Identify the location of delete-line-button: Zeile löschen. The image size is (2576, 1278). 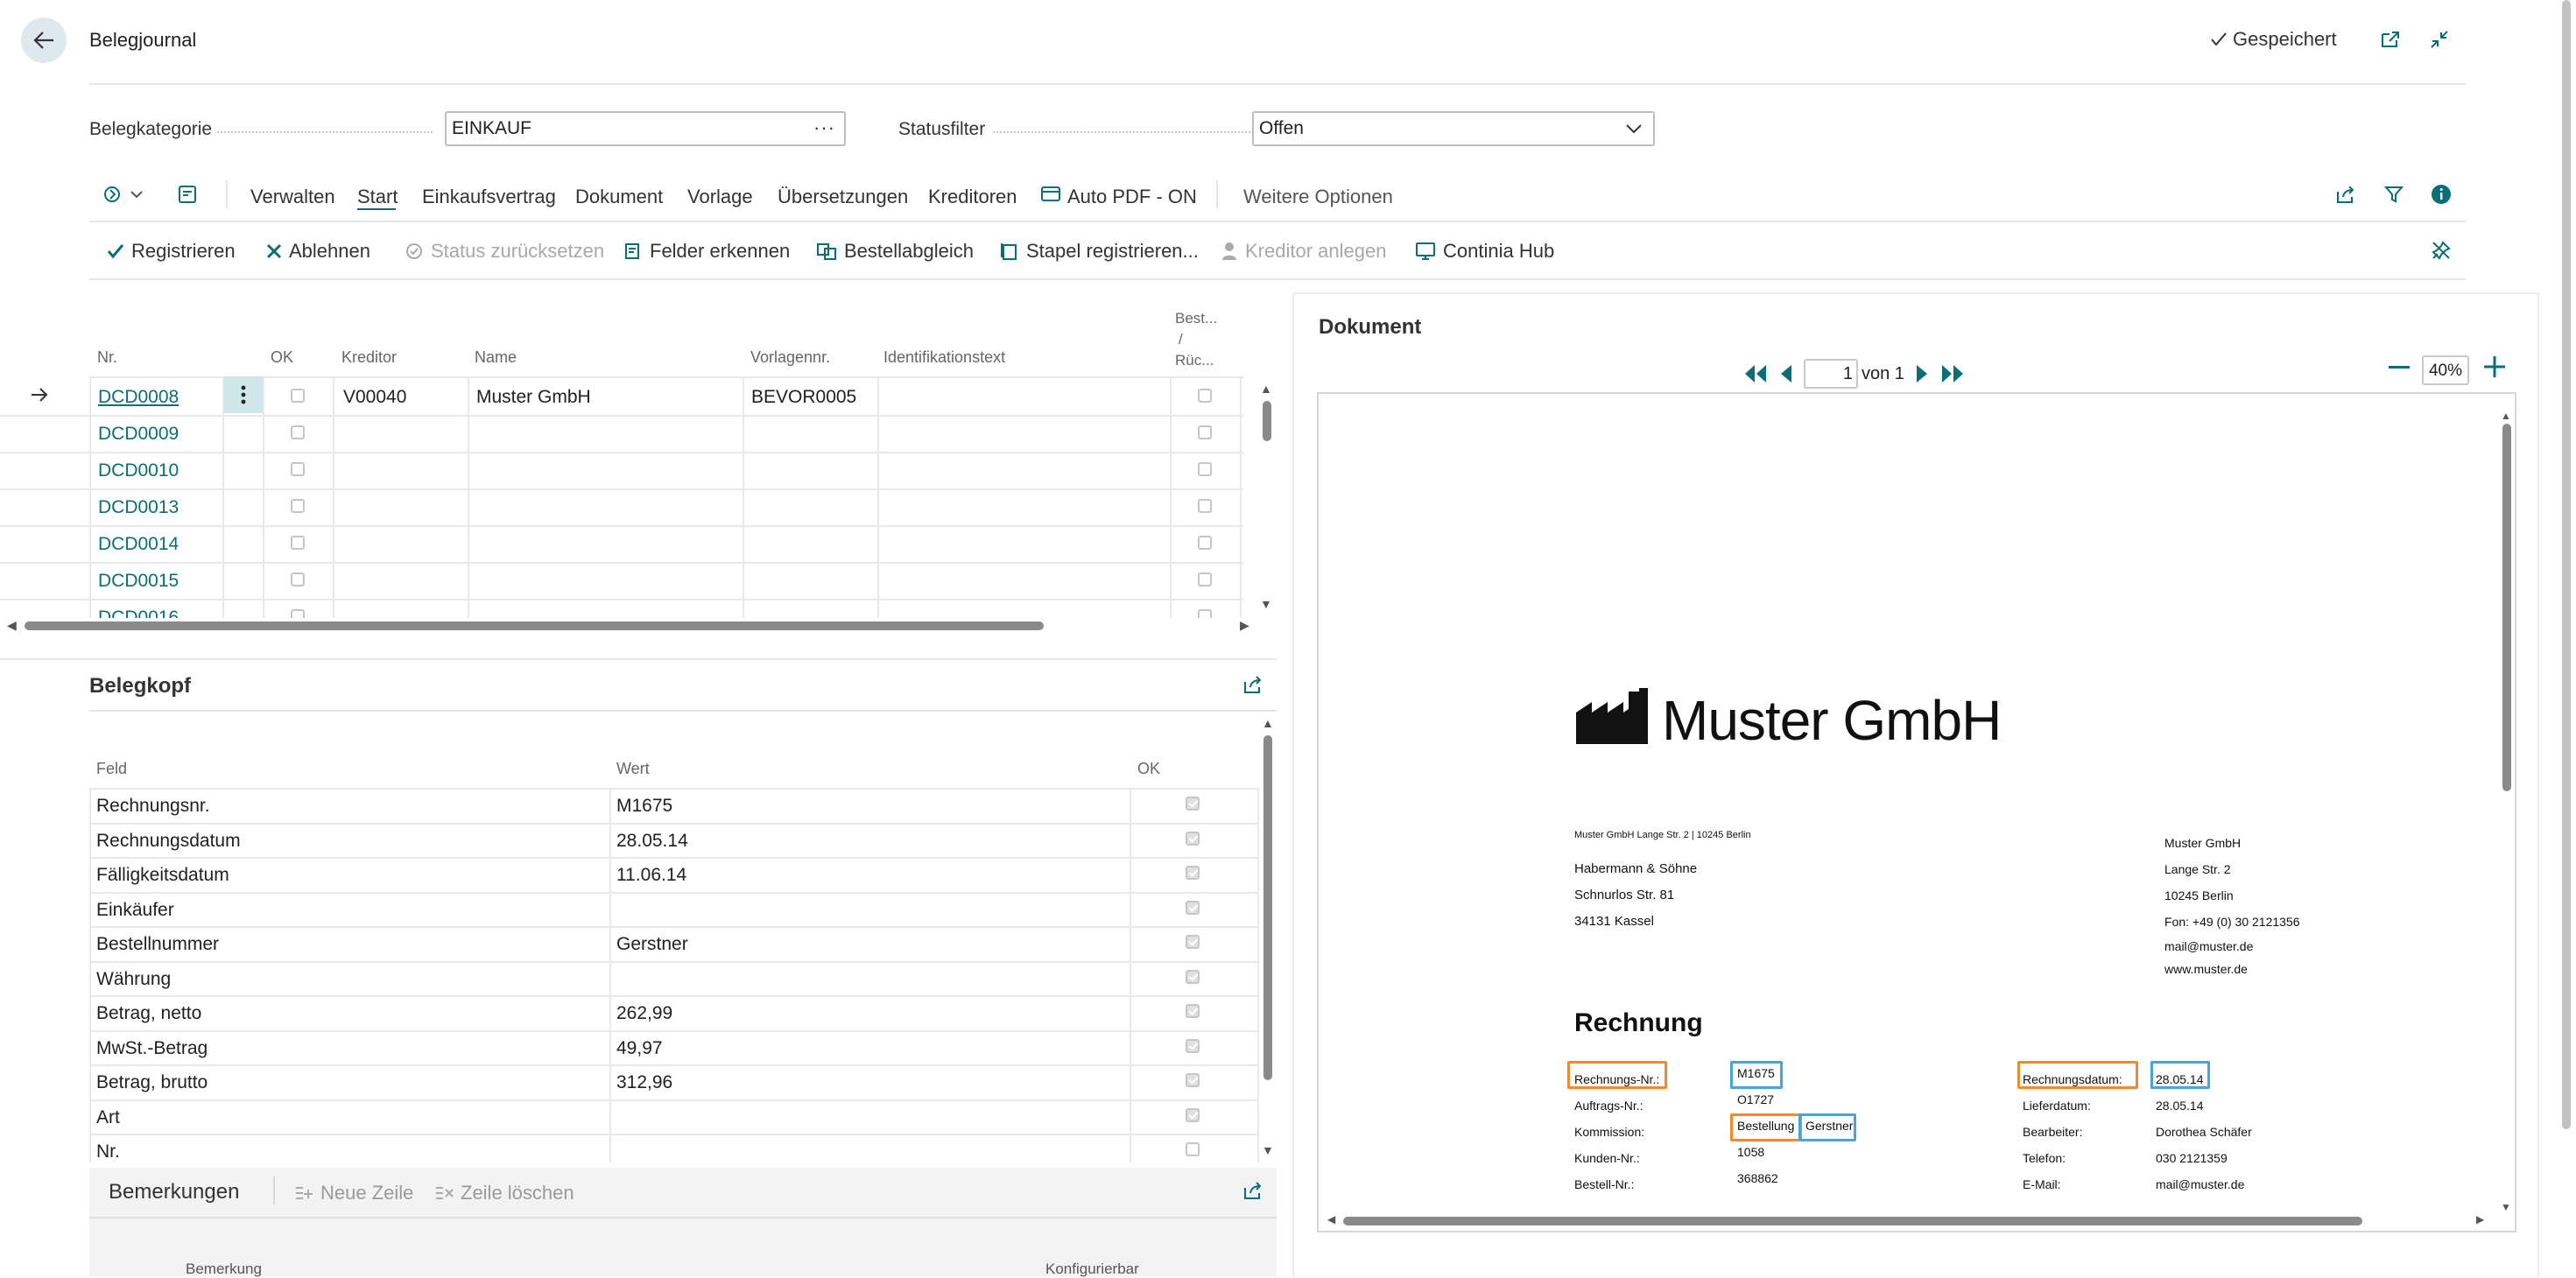
(504, 1193).